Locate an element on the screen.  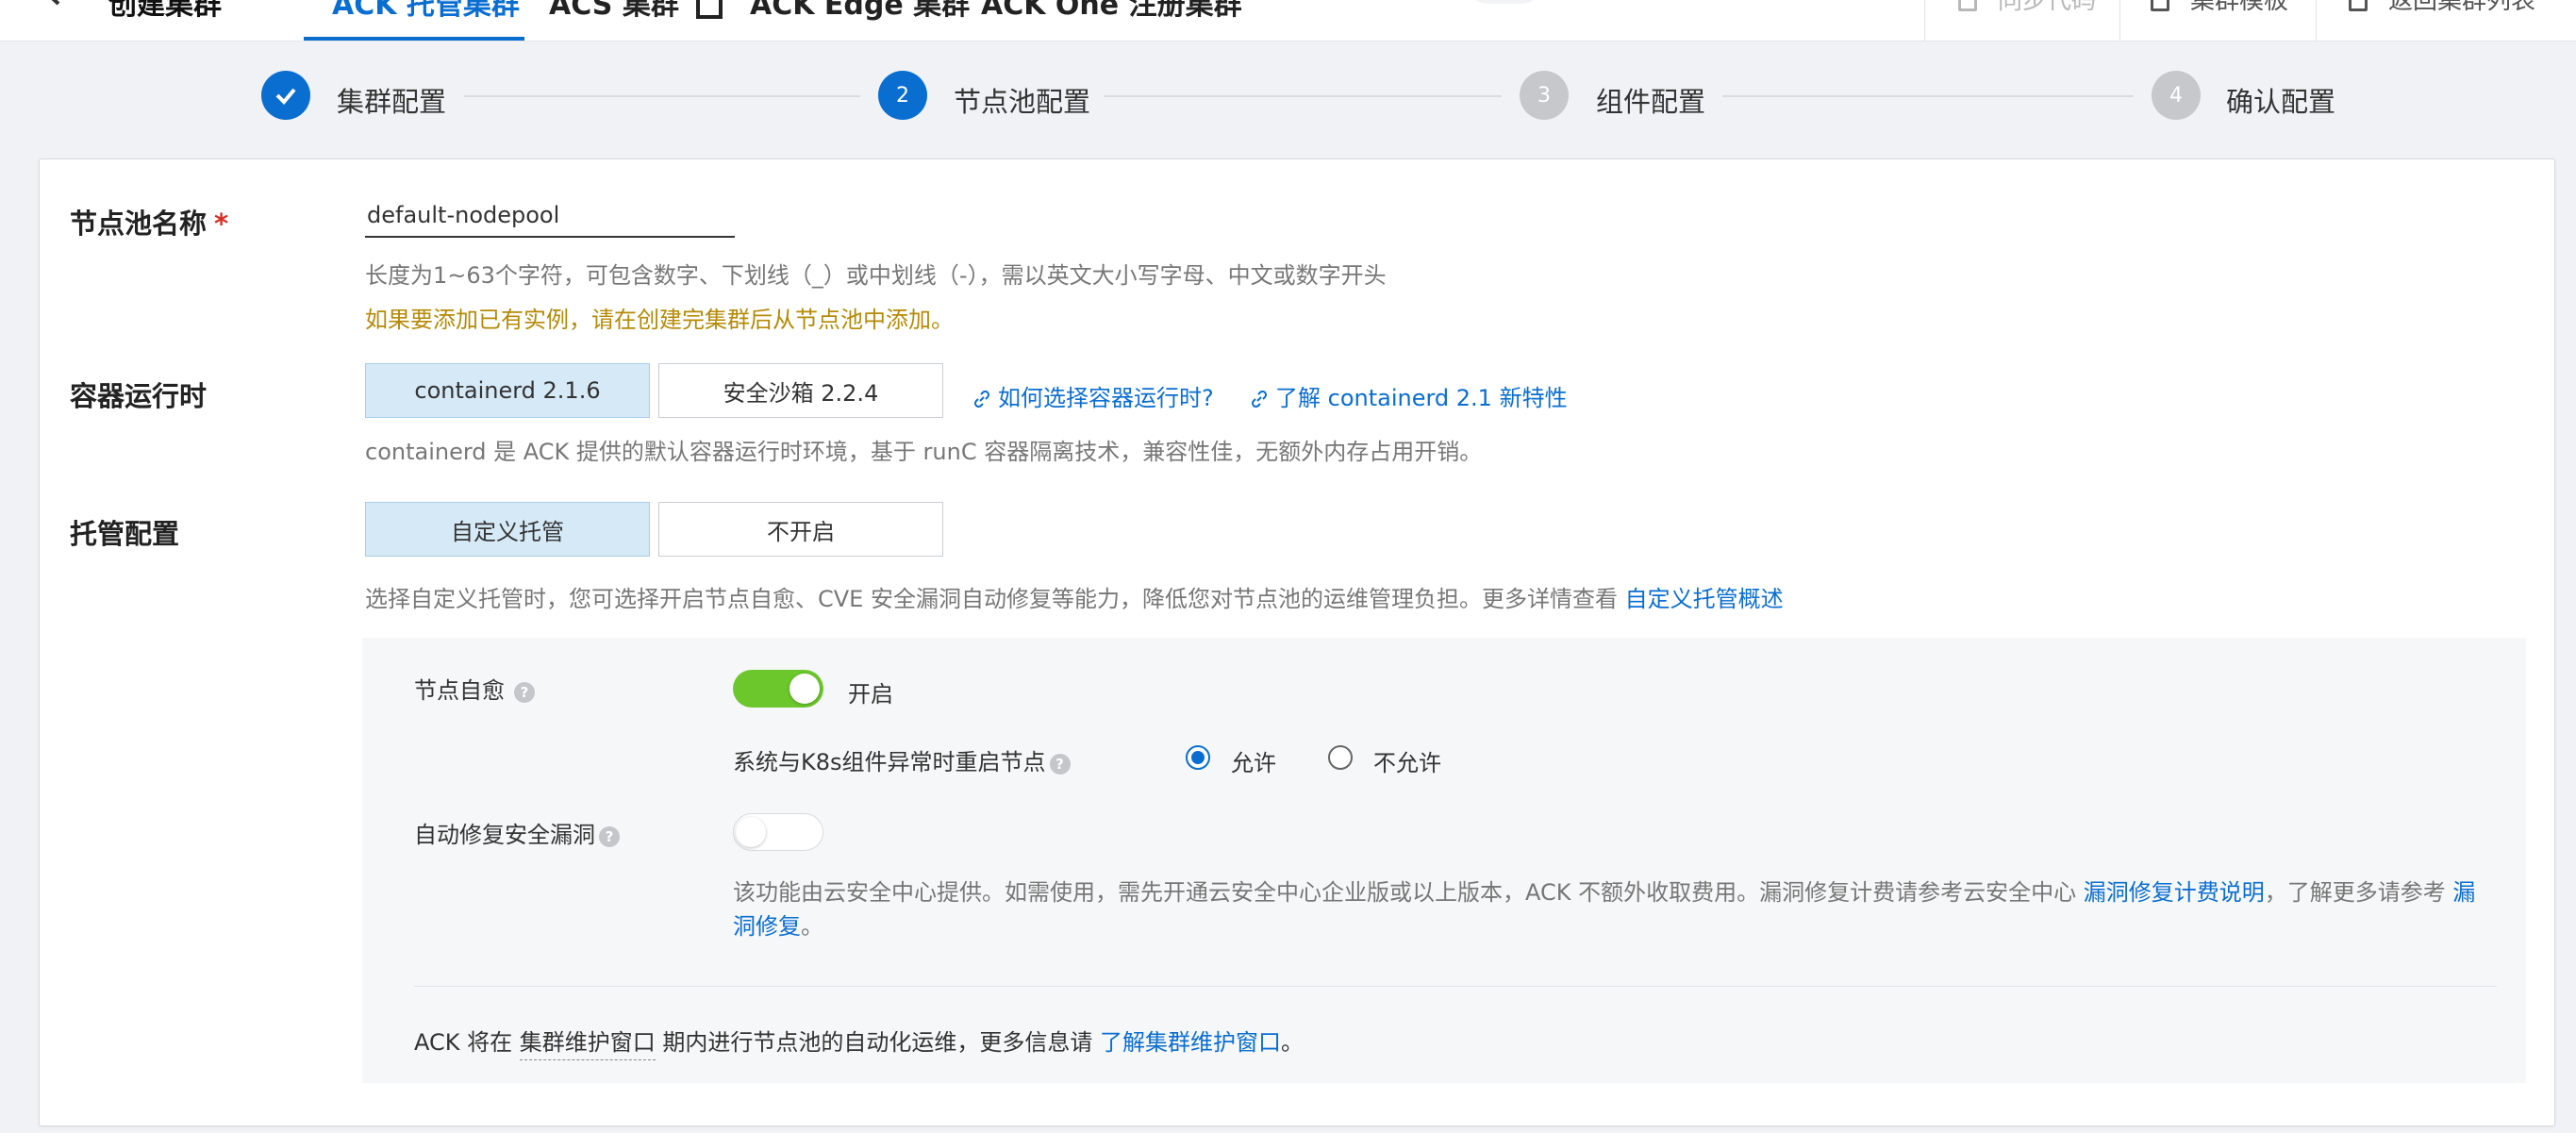
vuln-billing-link: 漏洞修复计费说明 is located at coordinates (2175, 892).